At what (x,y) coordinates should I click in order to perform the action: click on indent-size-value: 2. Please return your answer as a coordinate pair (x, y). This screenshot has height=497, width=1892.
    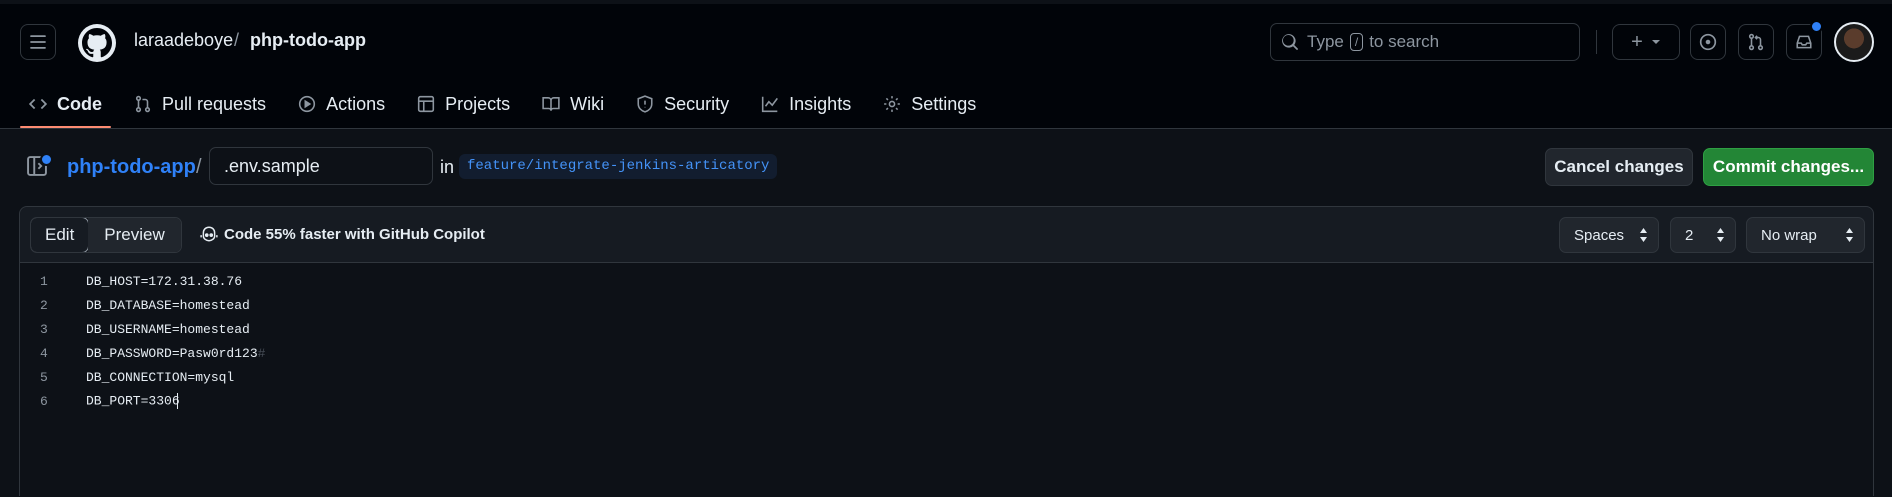
    Looking at the image, I should click on (1689, 235).